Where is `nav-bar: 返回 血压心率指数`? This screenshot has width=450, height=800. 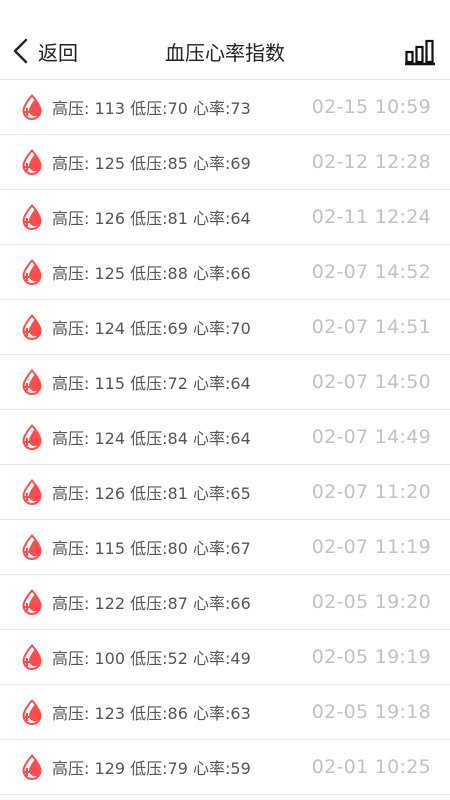
nav-bar: 返回 血压心率指数 is located at coordinates (225, 40).